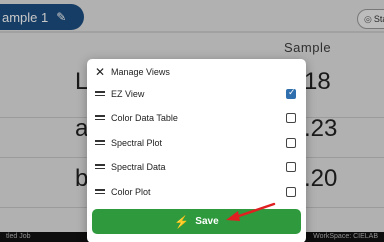 The height and width of the screenshot is (242, 384). Describe the element at coordinates (140, 72) in the screenshot. I see `dialog-title: Manage Views` at that location.